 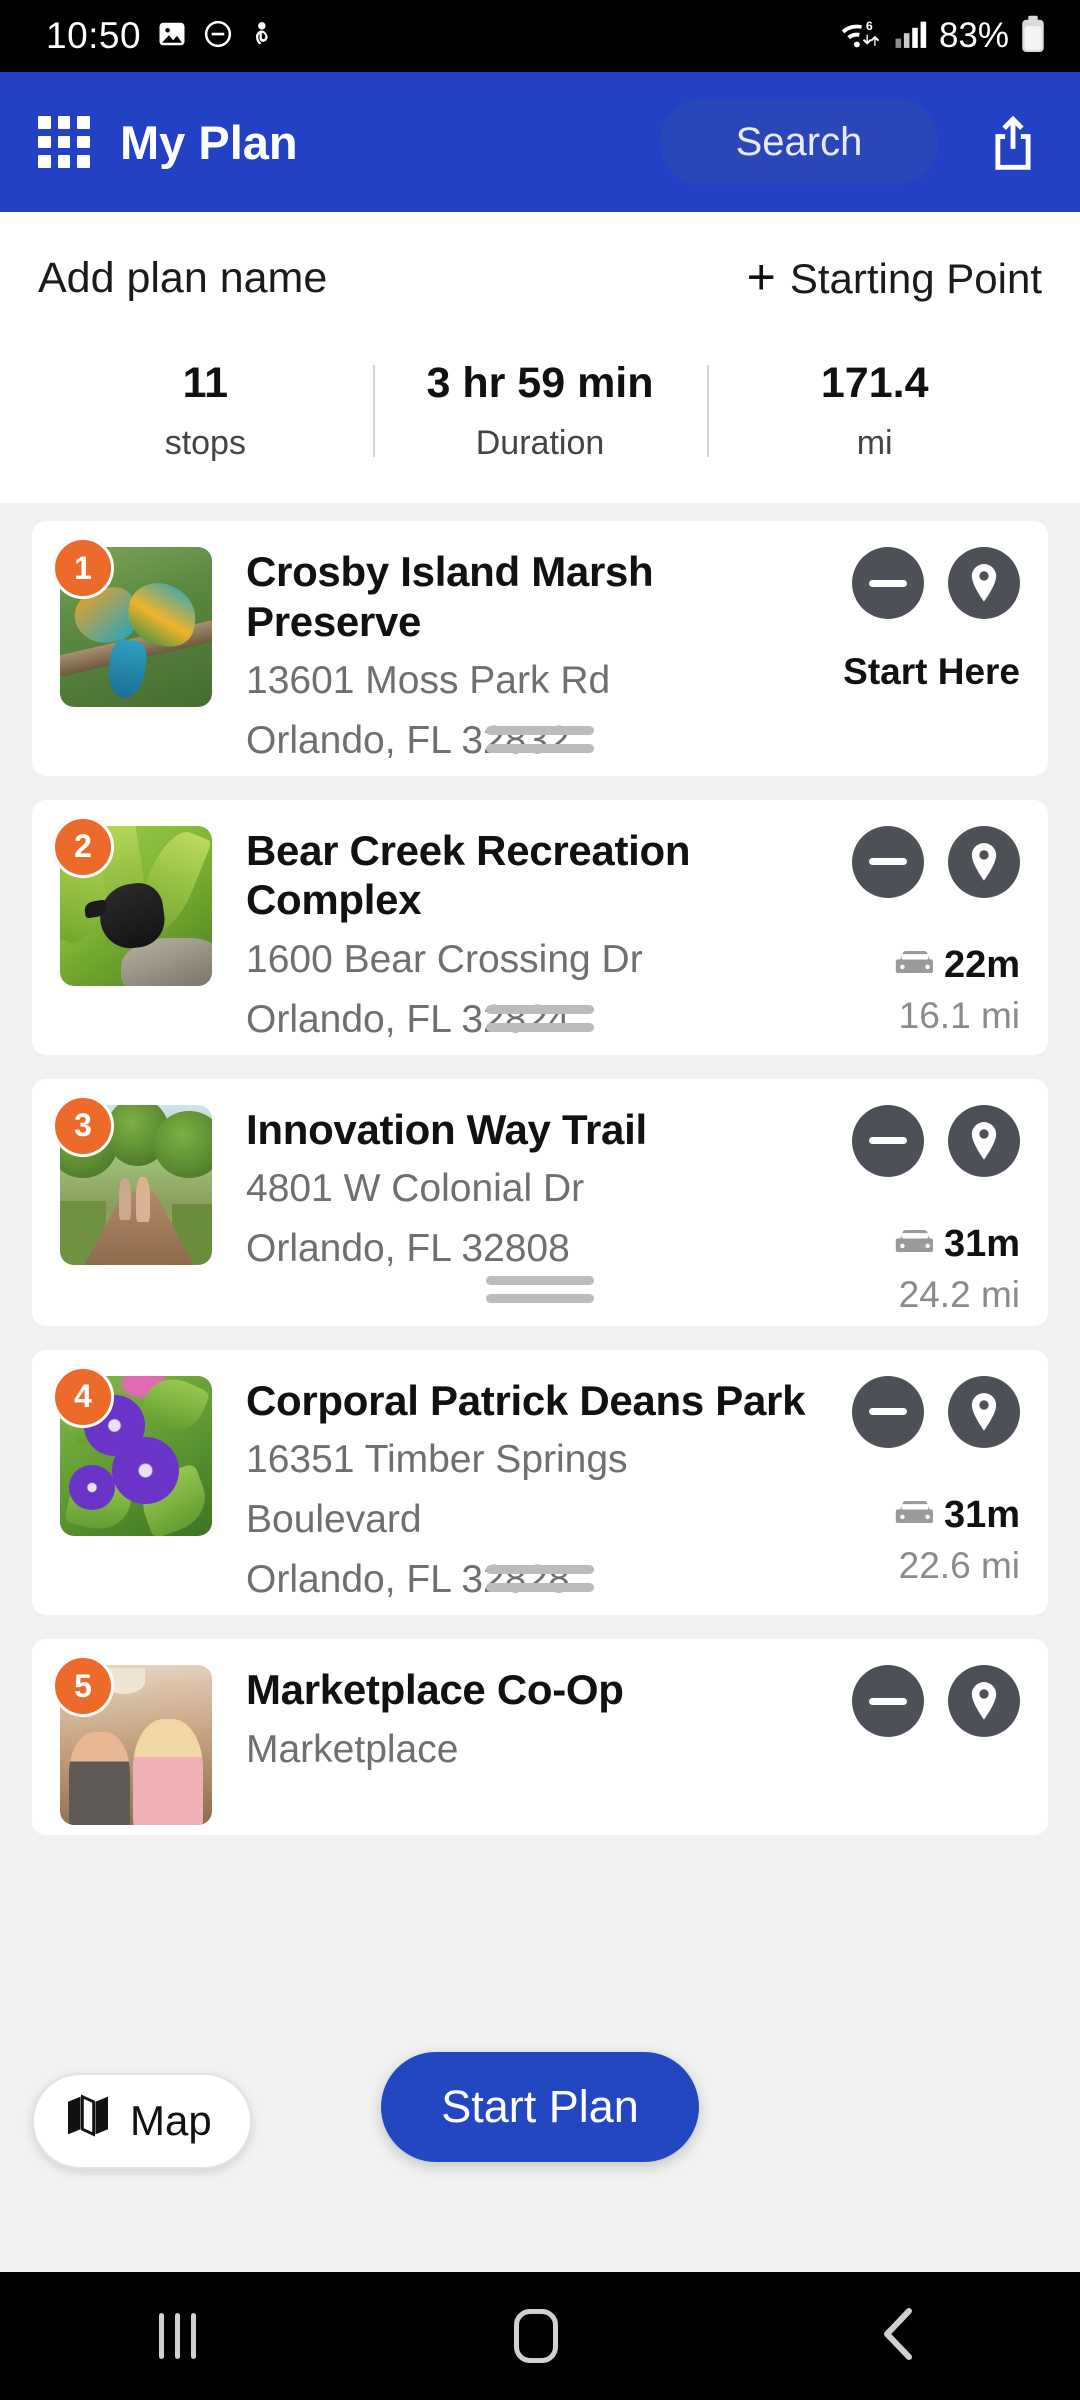 What do you see at coordinates (874, 443) in the screenshot?
I see `stat-label: mi` at bounding box center [874, 443].